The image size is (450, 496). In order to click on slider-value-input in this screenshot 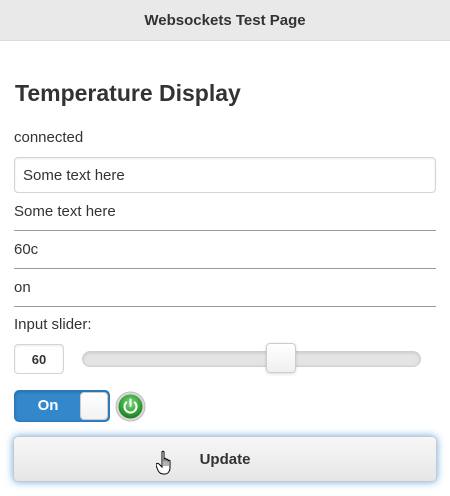, I will do `click(39, 359)`.